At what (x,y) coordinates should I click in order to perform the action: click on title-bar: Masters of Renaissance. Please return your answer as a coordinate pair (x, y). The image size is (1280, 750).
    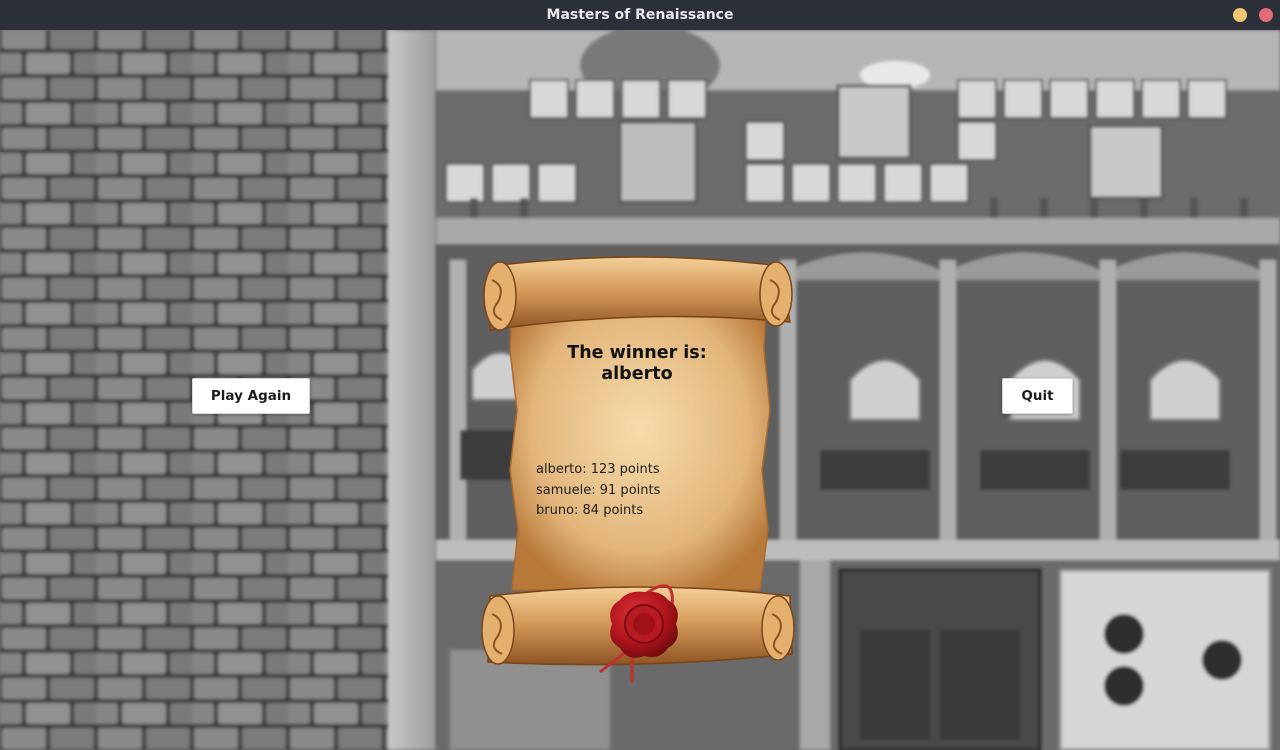
    Looking at the image, I should click on (640, 15).